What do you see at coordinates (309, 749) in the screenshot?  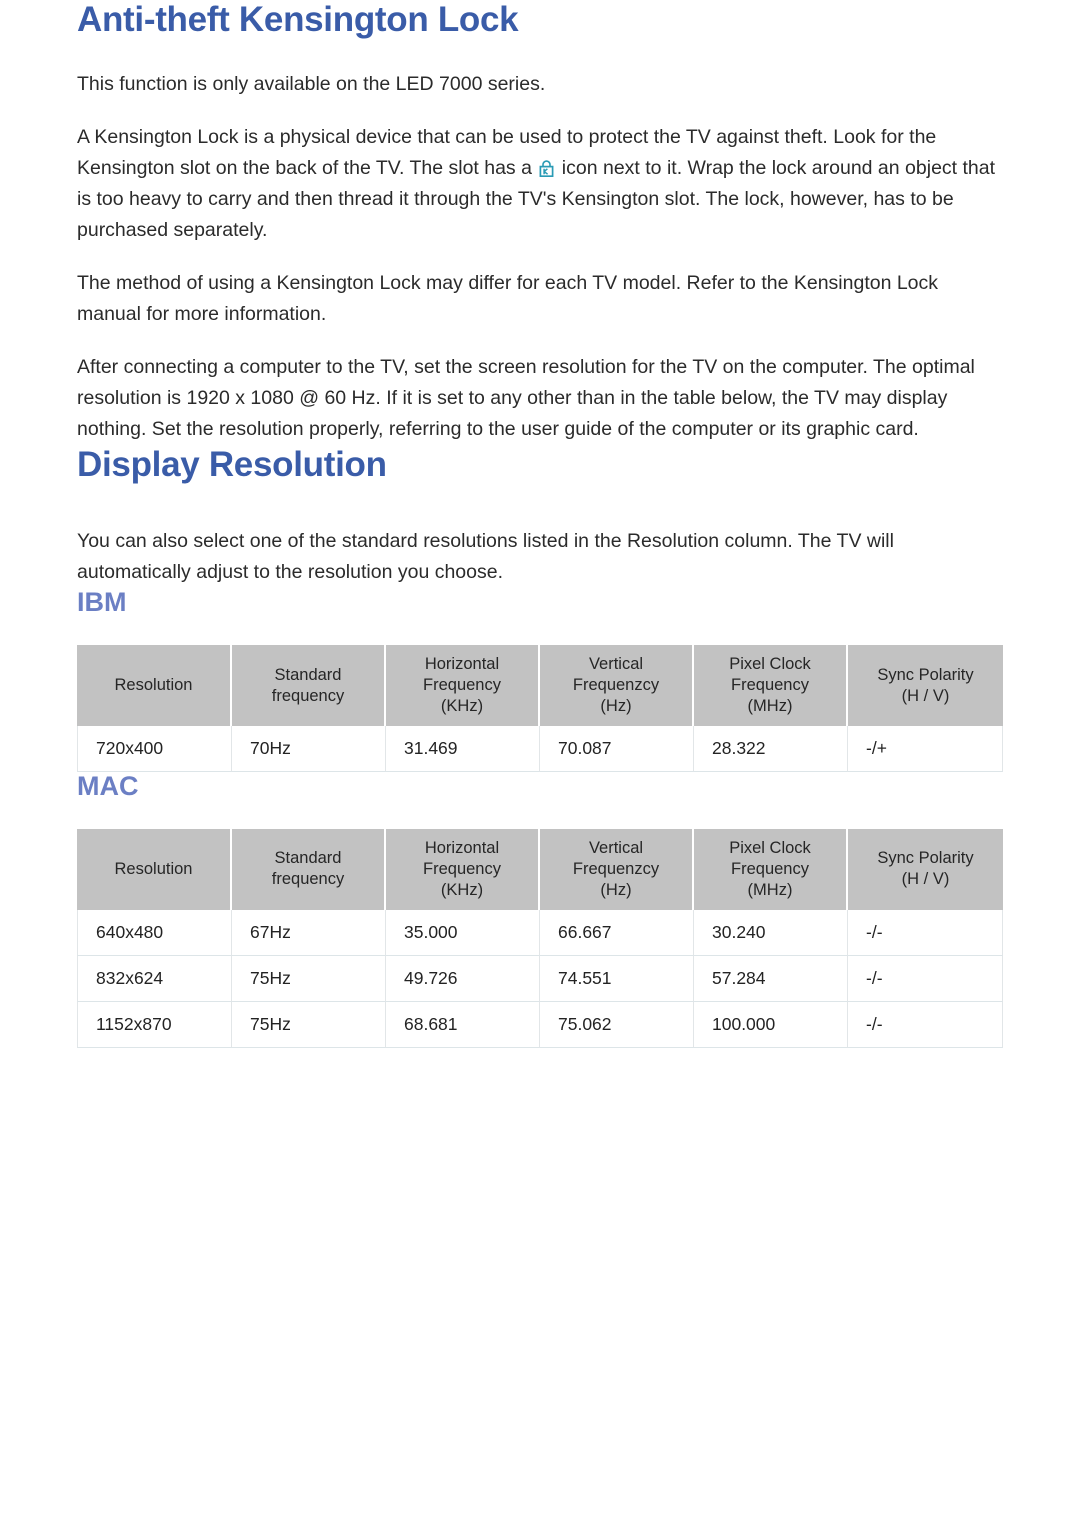 I see `cell-standard-frequency: 70Hz` at bounding box center [309, 749].